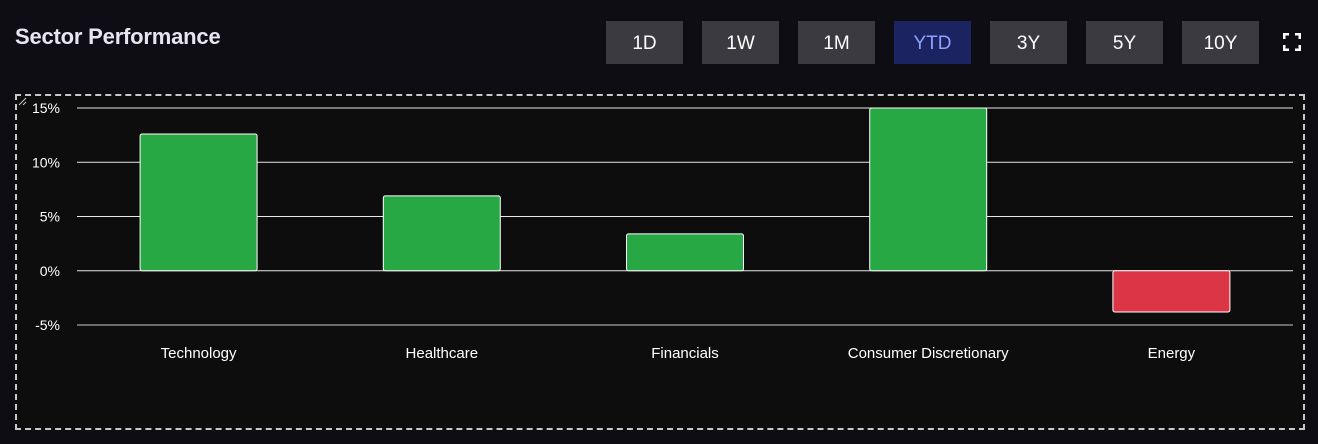 This screenshot has width=1318, height=444. Describe the element at coordinates (22, 101) in the screenshot. I see `resize-grip-icon` at that location.